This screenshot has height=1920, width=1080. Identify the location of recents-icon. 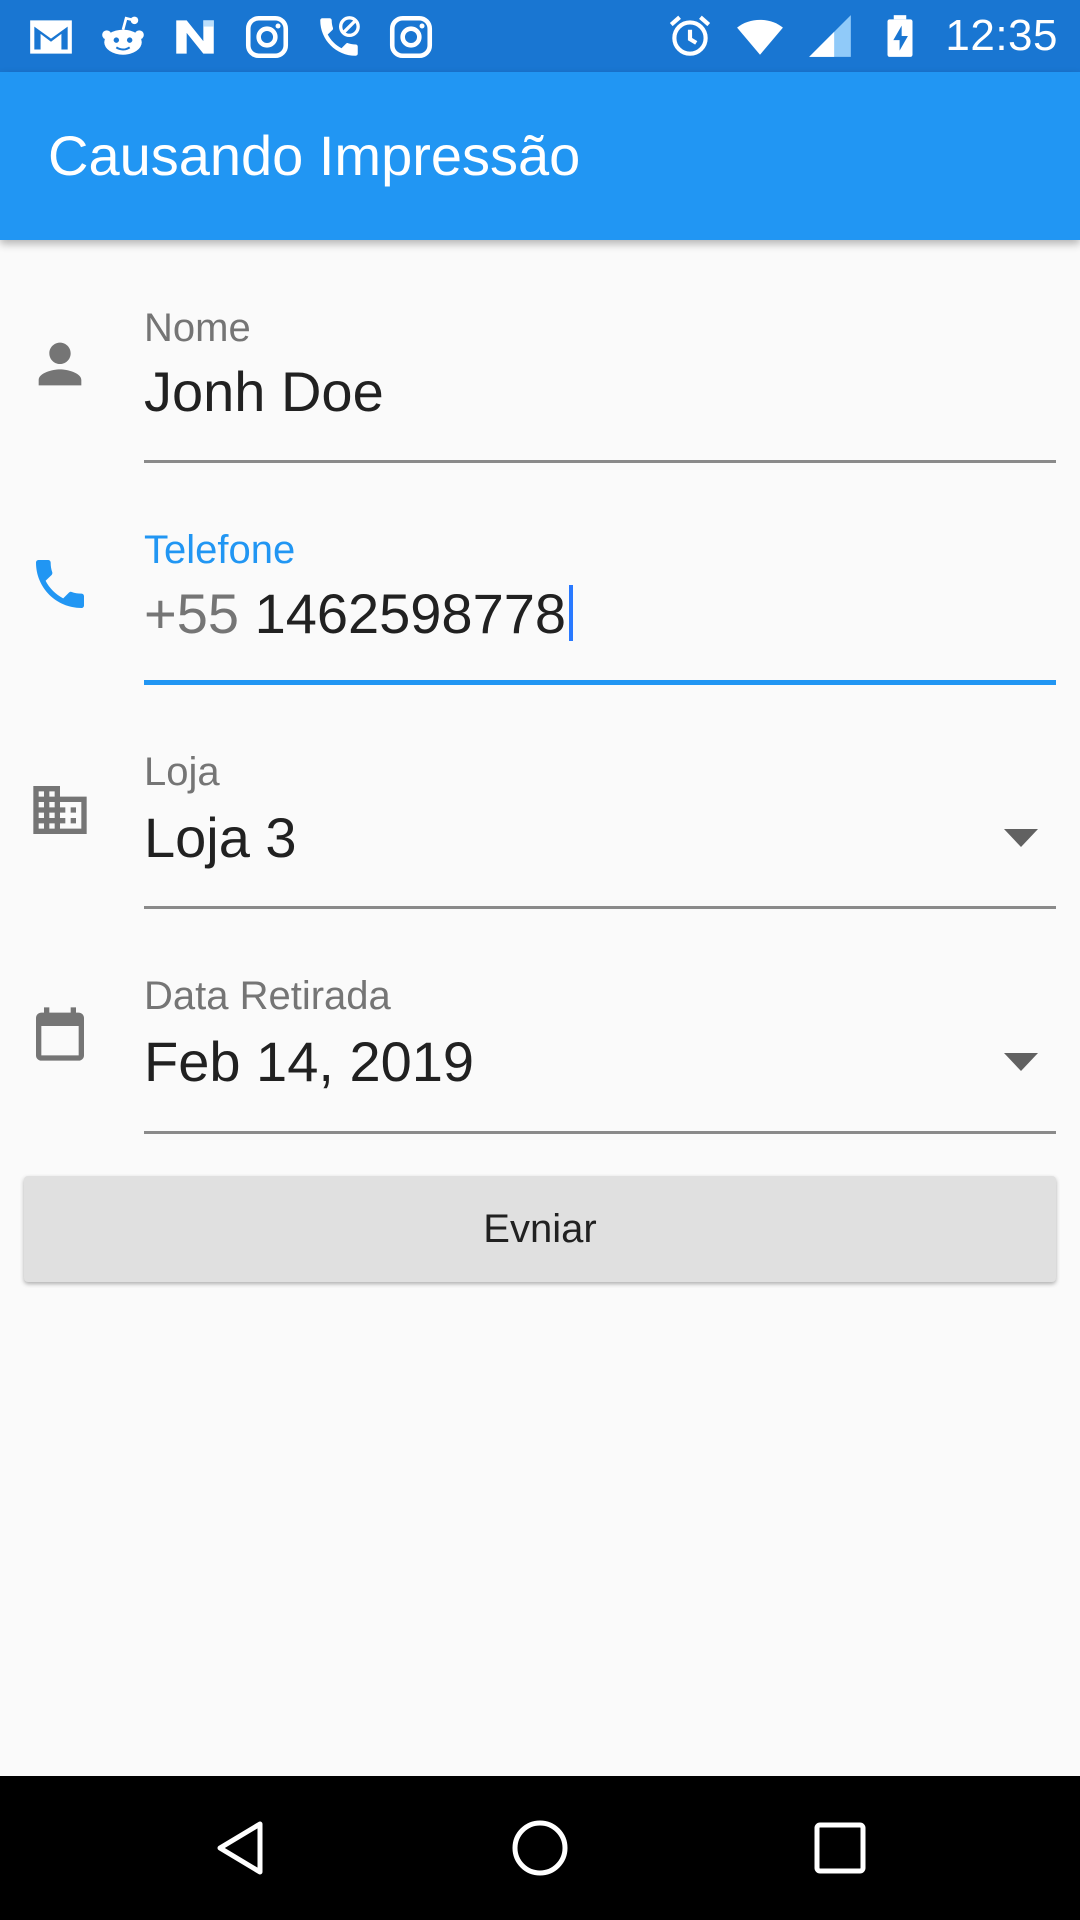
(840, 1848).